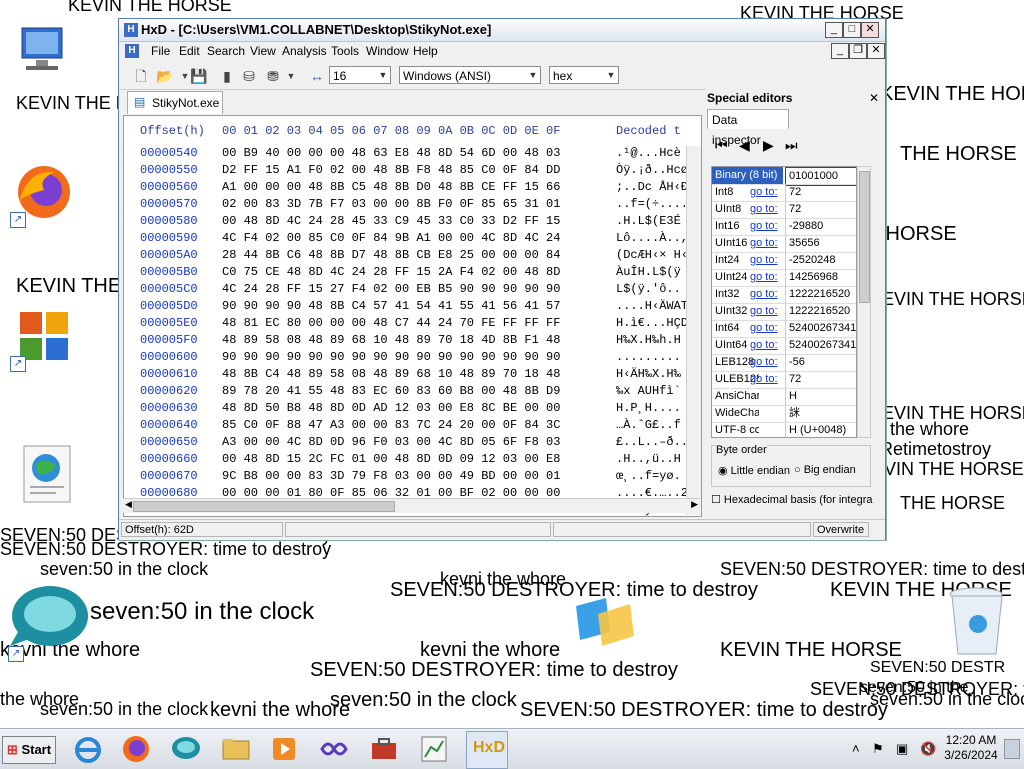 The image size is (1024, 769). I want to click on hex-byte: BE, so click(510, 408).